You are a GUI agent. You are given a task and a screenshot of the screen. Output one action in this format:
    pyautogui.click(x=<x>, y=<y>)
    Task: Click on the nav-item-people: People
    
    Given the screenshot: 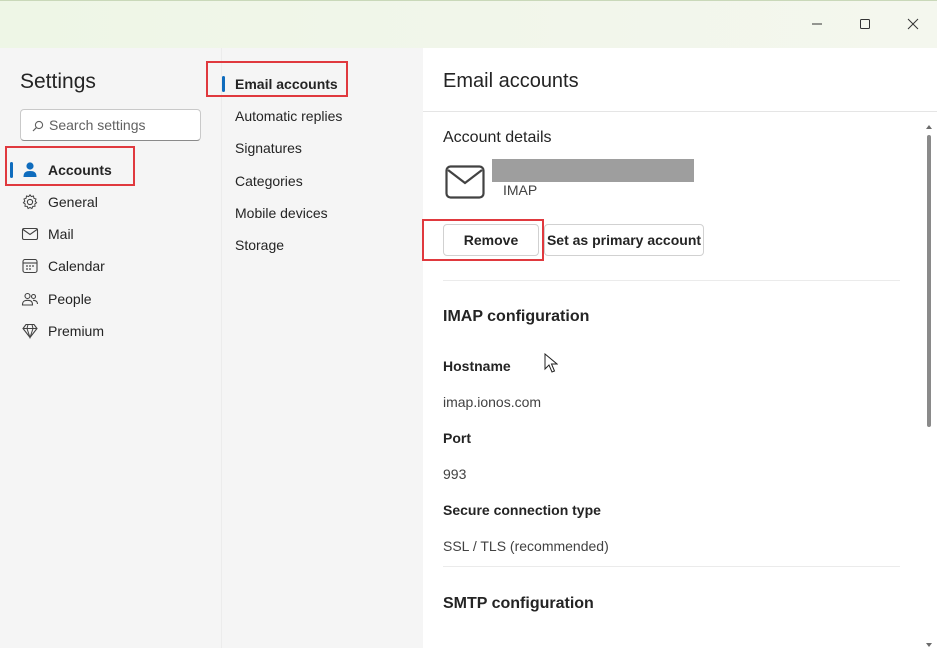 What is the action you would take?
    pyautogui.click(x=56, y=299)
    